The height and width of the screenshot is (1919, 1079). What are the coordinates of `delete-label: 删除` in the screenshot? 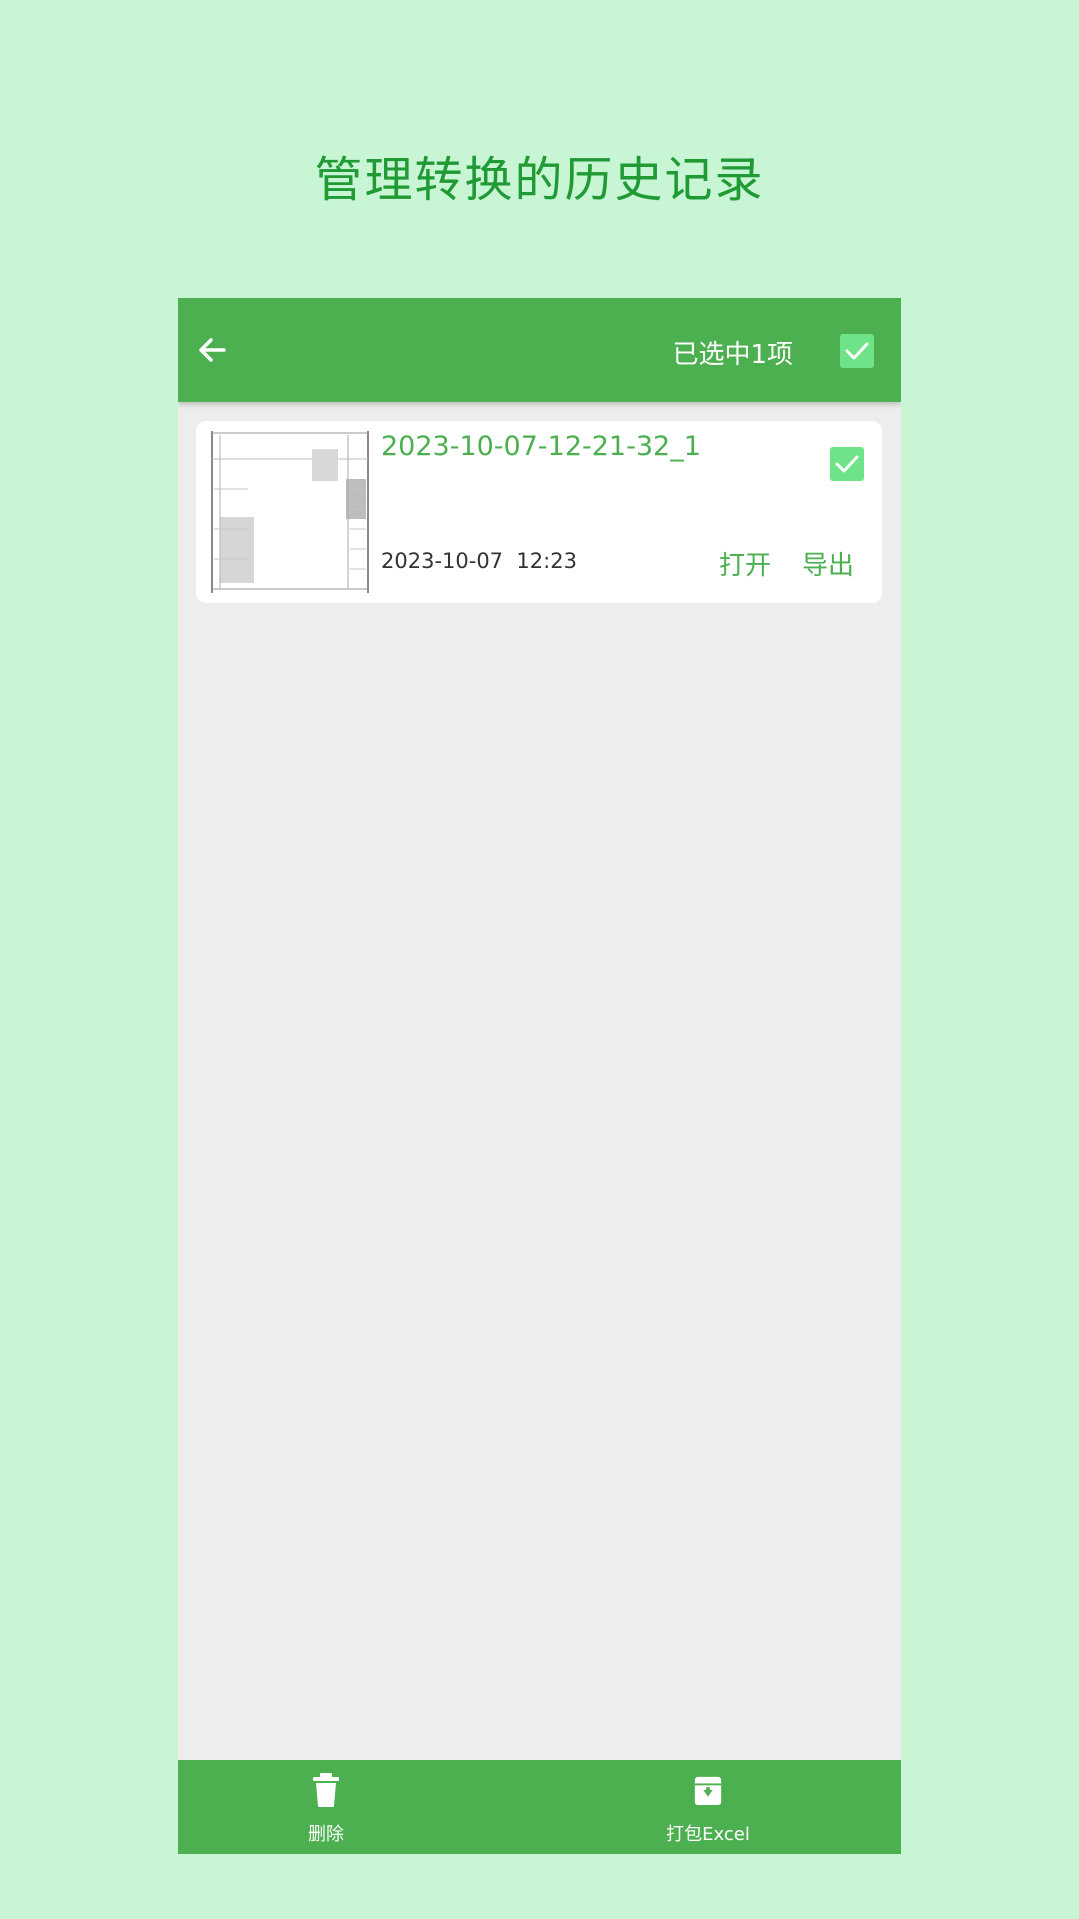 It's located at (326, 1834).